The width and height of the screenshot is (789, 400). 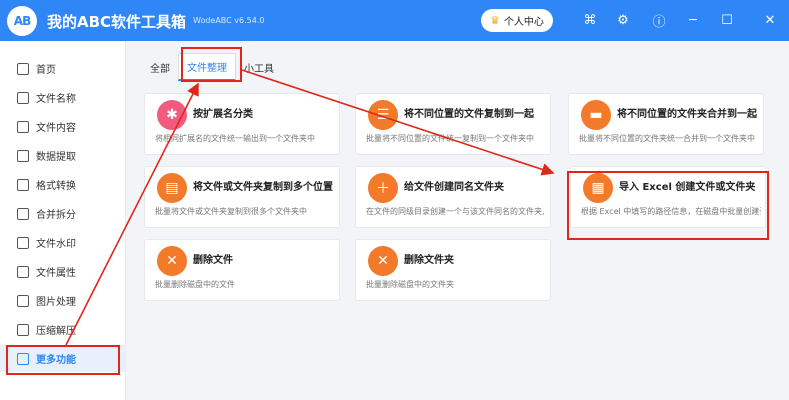 I want to click on close-icon: ✕, so click(x=770, y=20).